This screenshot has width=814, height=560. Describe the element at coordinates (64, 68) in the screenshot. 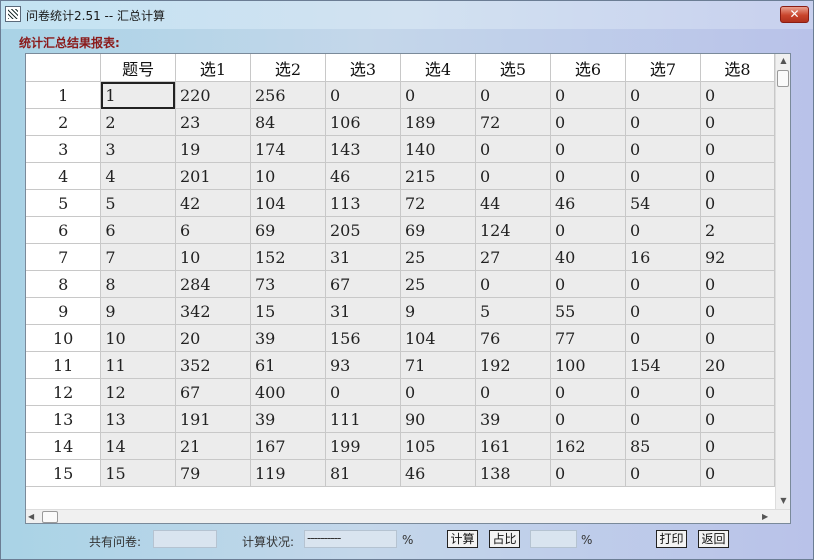

I see `corner-header` at that location.